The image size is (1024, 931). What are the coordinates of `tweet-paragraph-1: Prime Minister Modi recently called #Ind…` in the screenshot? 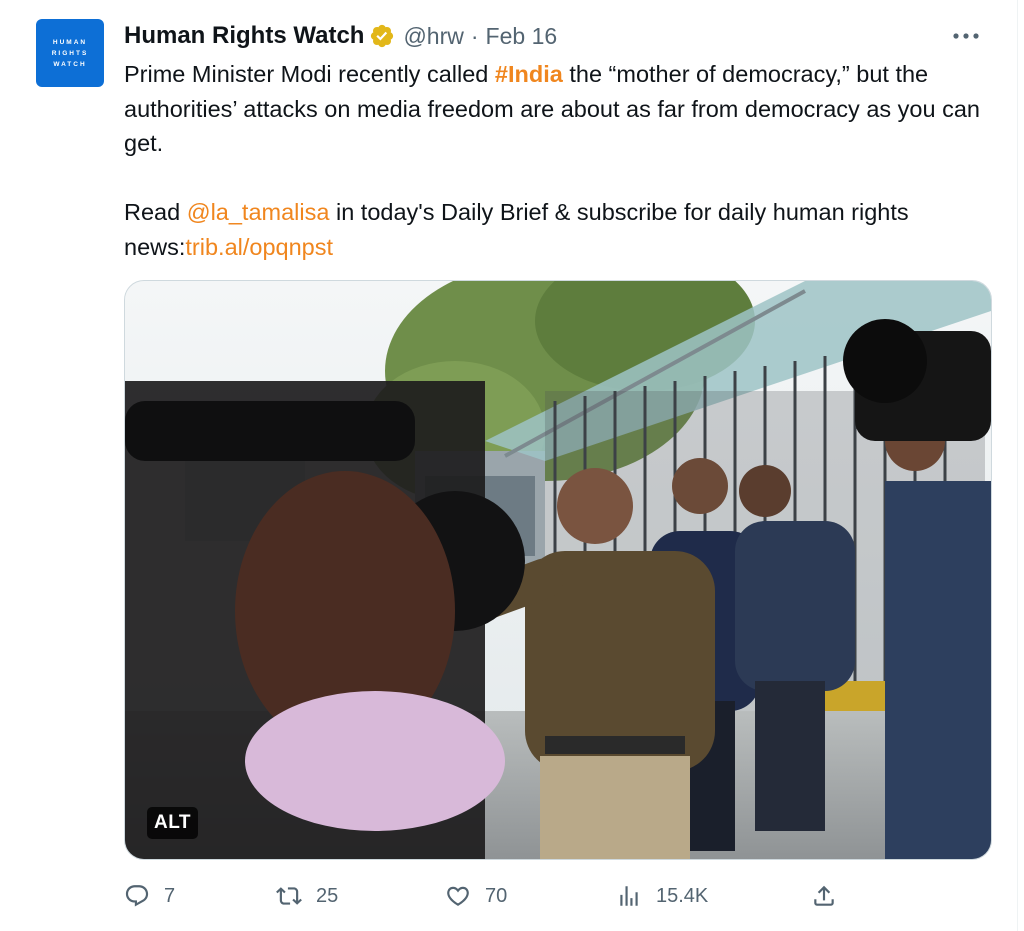 It's located at (564, 109).